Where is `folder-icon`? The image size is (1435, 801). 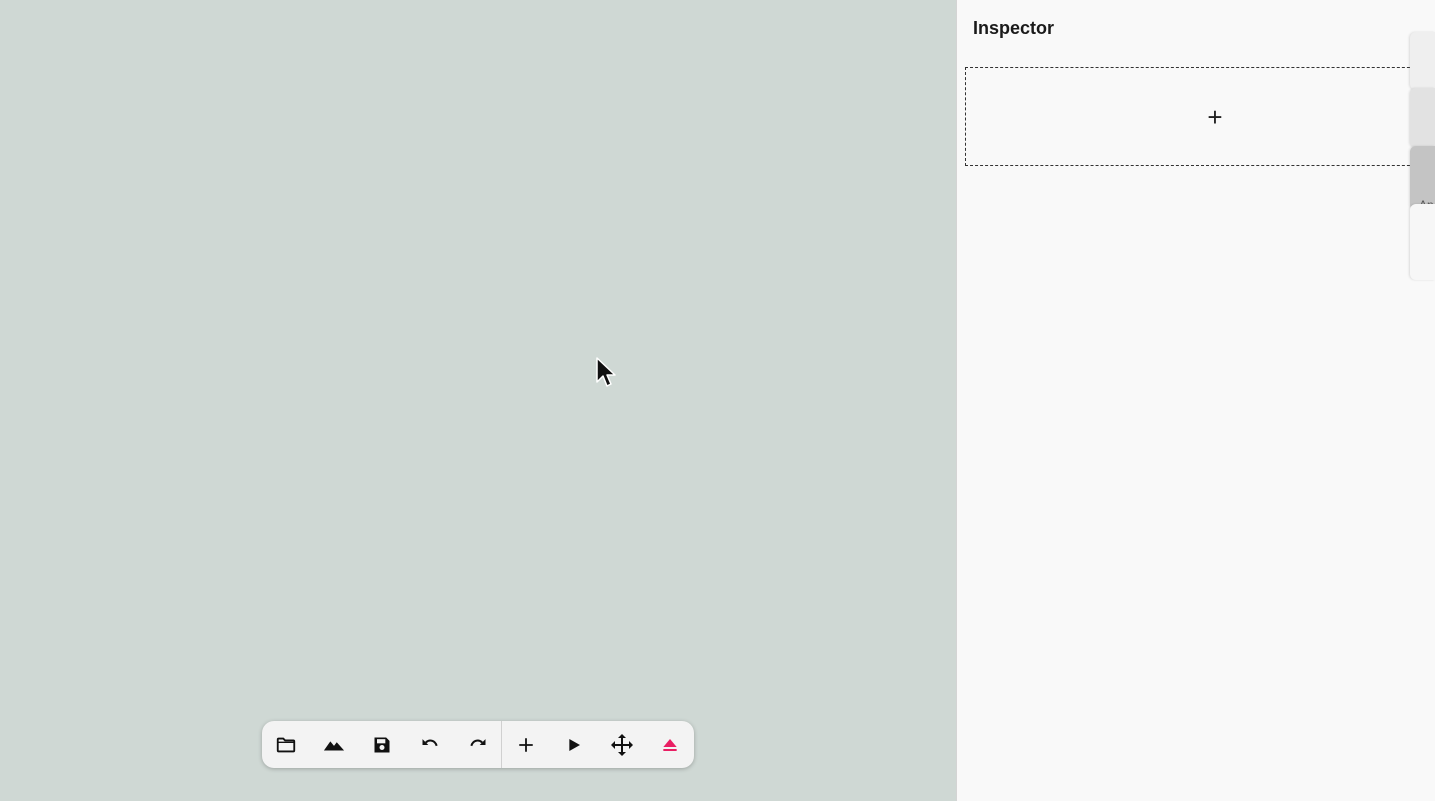 folder-icon is located at coordinates (286, 744).